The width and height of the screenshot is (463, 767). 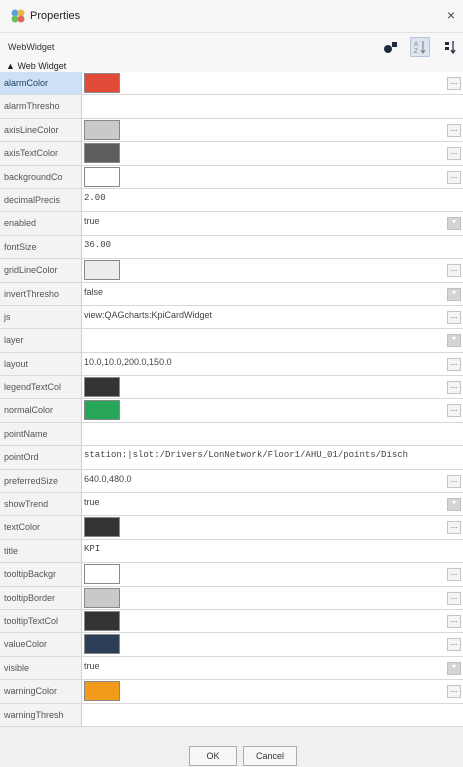 I want to click on sort-az-icon: A Z, so click(x=420, y=47).